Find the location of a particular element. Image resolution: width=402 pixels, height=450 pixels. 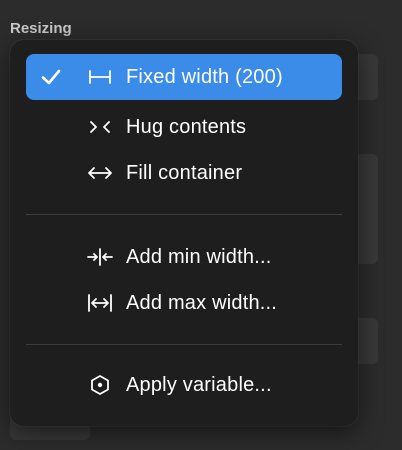

menu-item-fill-container: Fill container is located at coordinates (184, 173).